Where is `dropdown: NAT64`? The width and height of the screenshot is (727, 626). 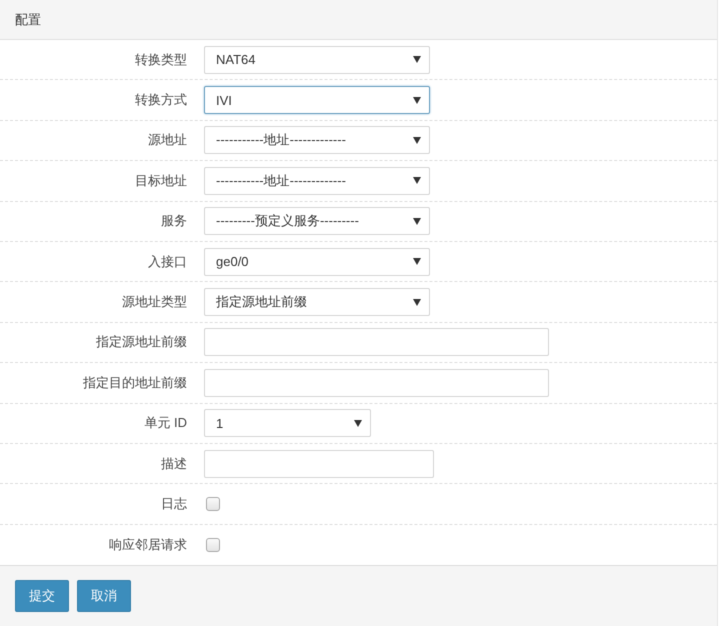
dropdown: NAT64 is located at coordinates (317, 60).